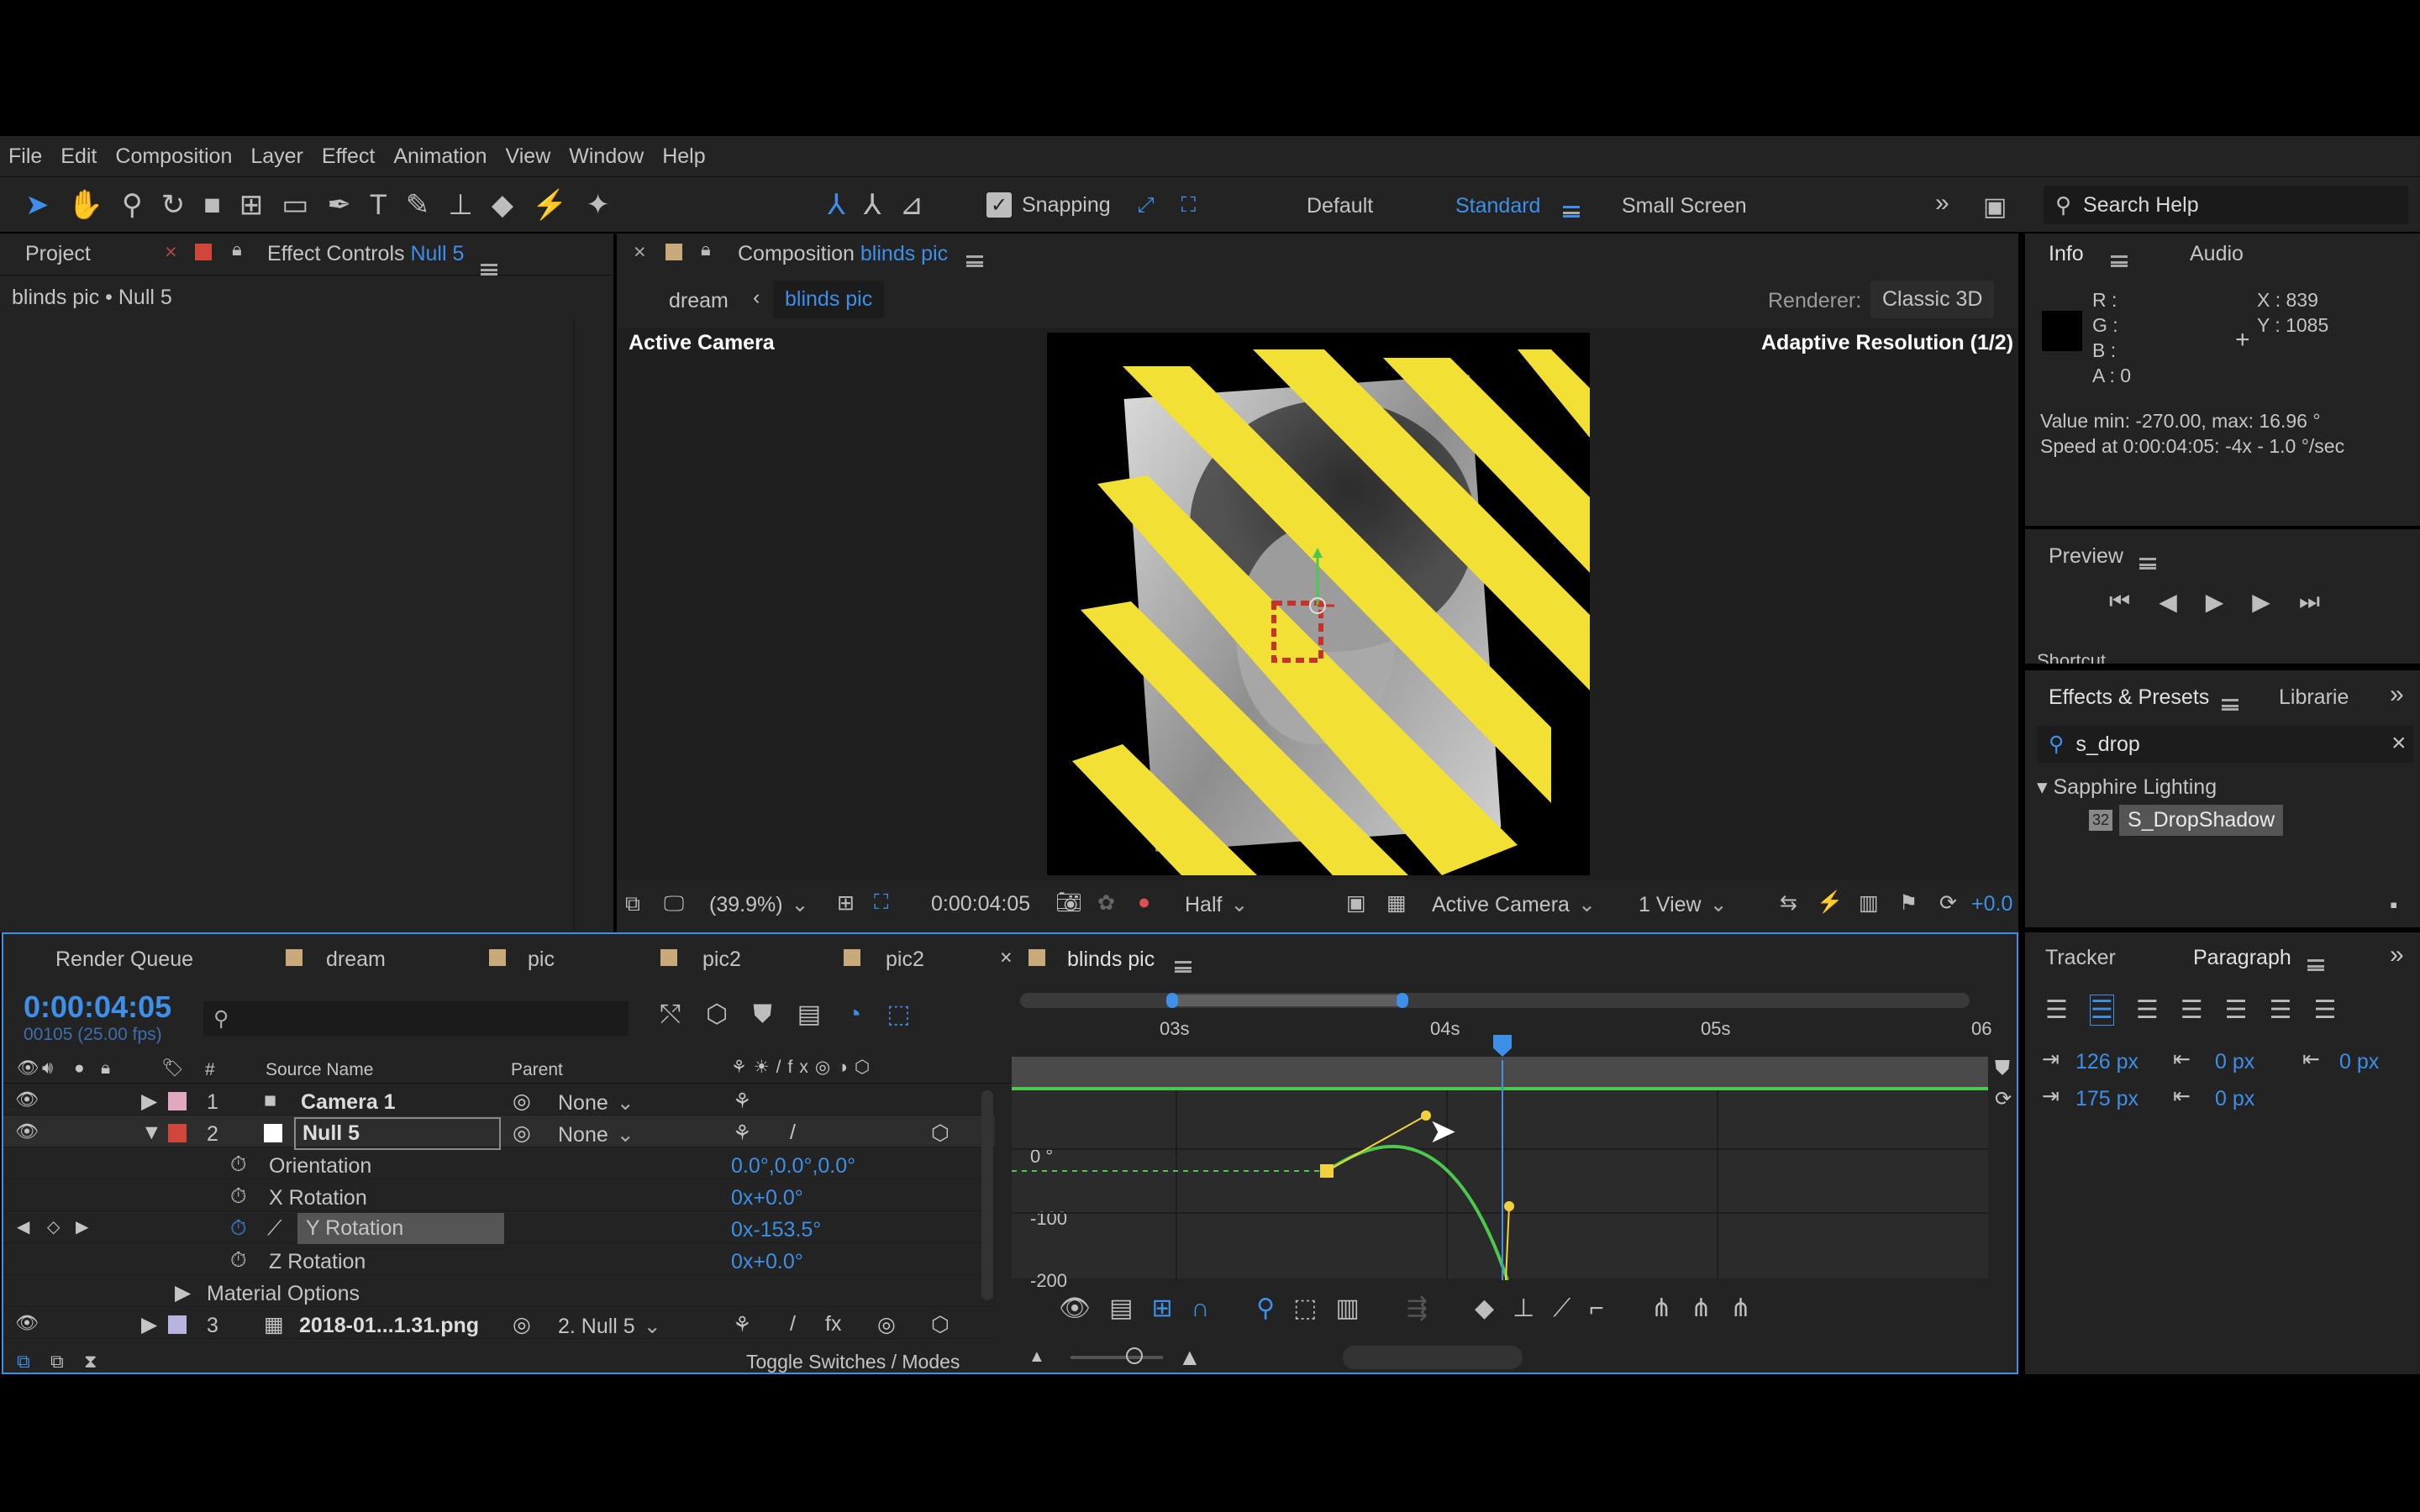 Image resolution: width=2420 pixels, height=1512 pixels. Describe the element at coordinates (1932, 299) in the screenshot. I see `renderer-value: Classic 3D` at that location.